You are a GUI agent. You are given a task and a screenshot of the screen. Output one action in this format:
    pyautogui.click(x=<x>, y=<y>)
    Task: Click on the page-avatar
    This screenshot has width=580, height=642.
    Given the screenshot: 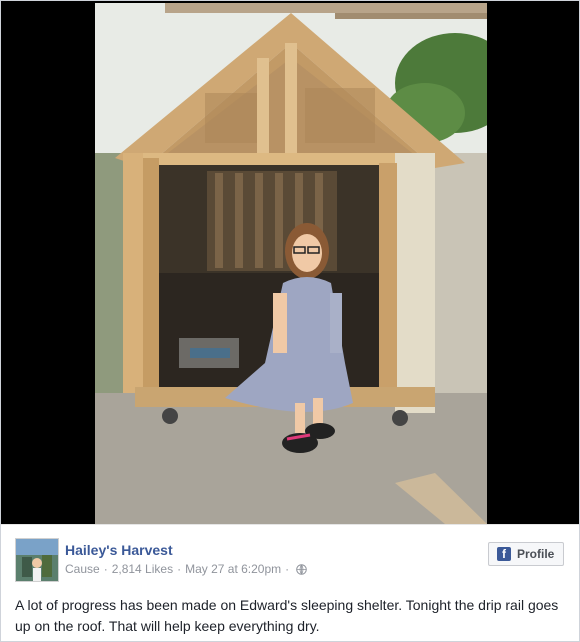 What is the action you would take?
    pyautogui.click(x=37, y=560)
    